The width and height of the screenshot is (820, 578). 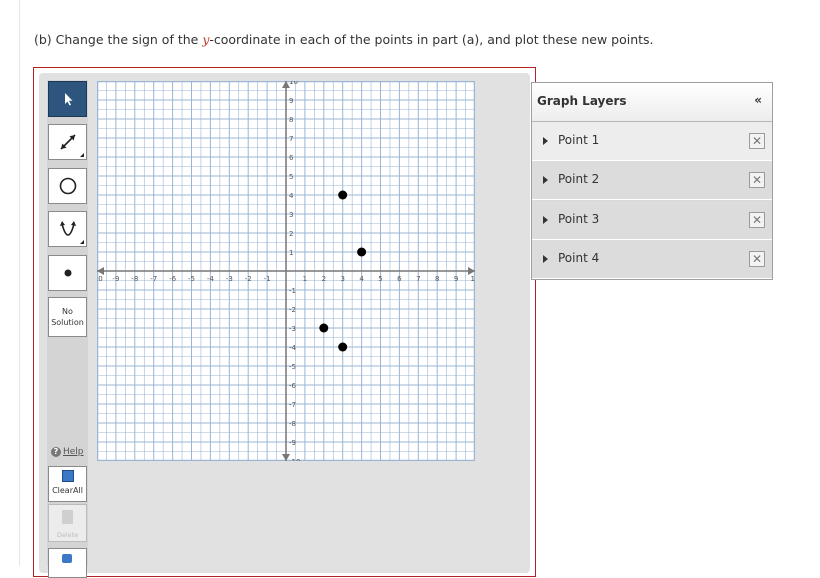 I want to click on layer-row-point-3: Point 3 ✕, so click(x=652, y=220).